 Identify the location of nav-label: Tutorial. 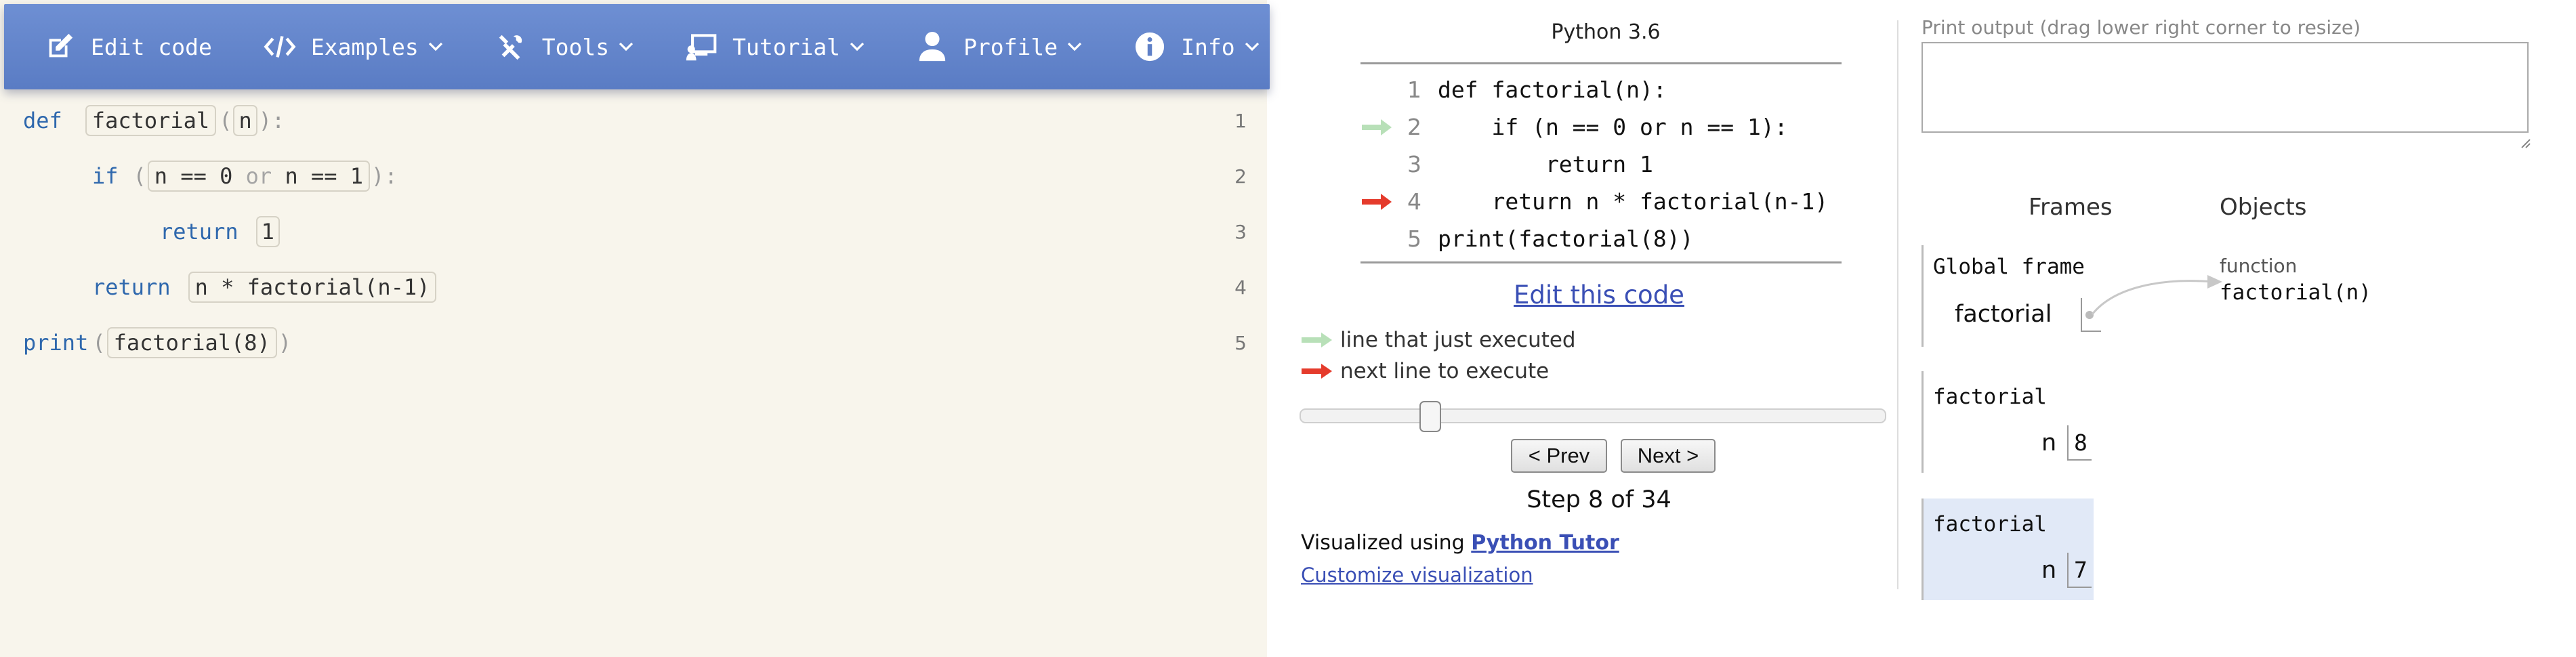
(786, 47).